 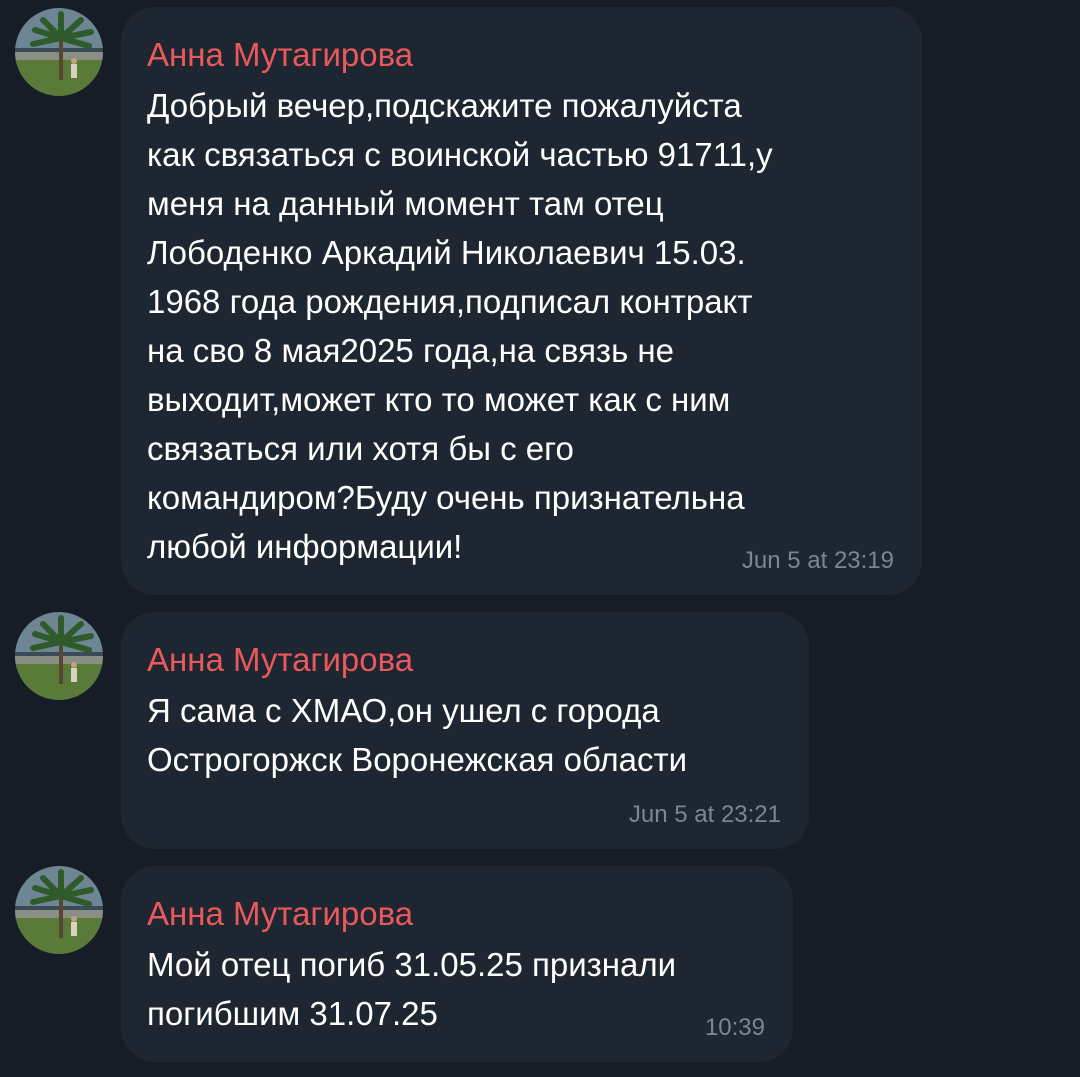 What do you see at coordinates (817, 560) in the screenshot?
I see `message-timestamp: Jun 5 at 23:19` at bounding box center [817, 560].